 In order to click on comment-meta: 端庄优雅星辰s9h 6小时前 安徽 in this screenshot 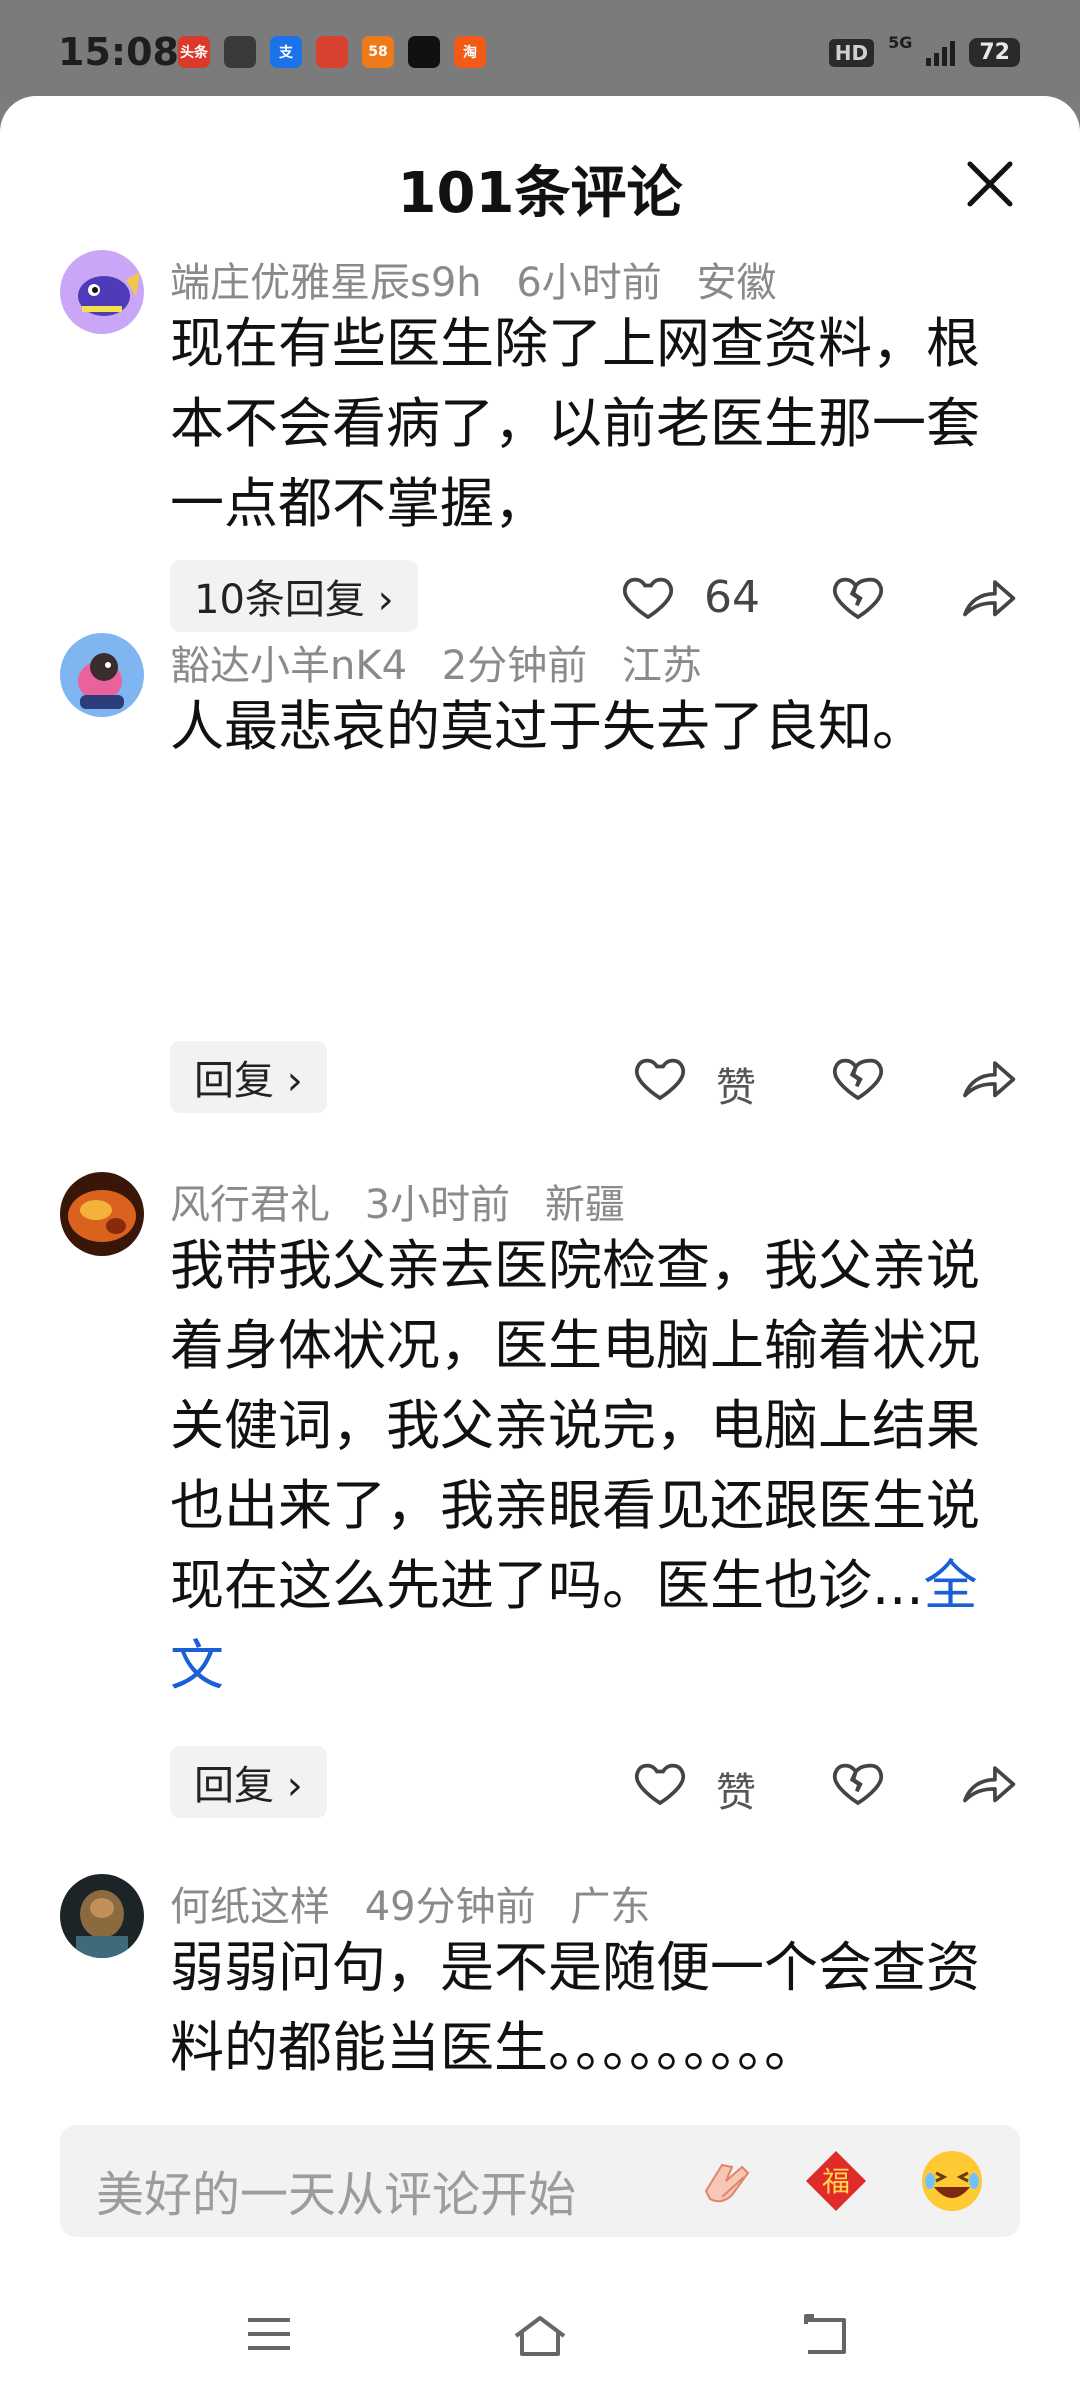, I will do `click(484, 279)`.